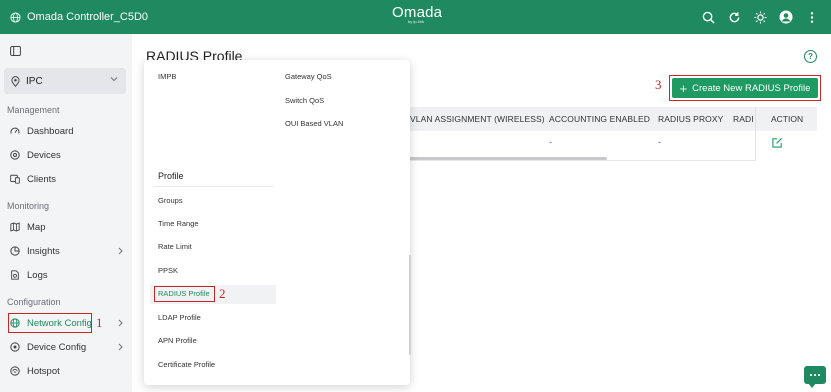  Describe the element at coordinates (43, 251) in the screenshot. I see `sidebar-item-label: Insights` at that location.